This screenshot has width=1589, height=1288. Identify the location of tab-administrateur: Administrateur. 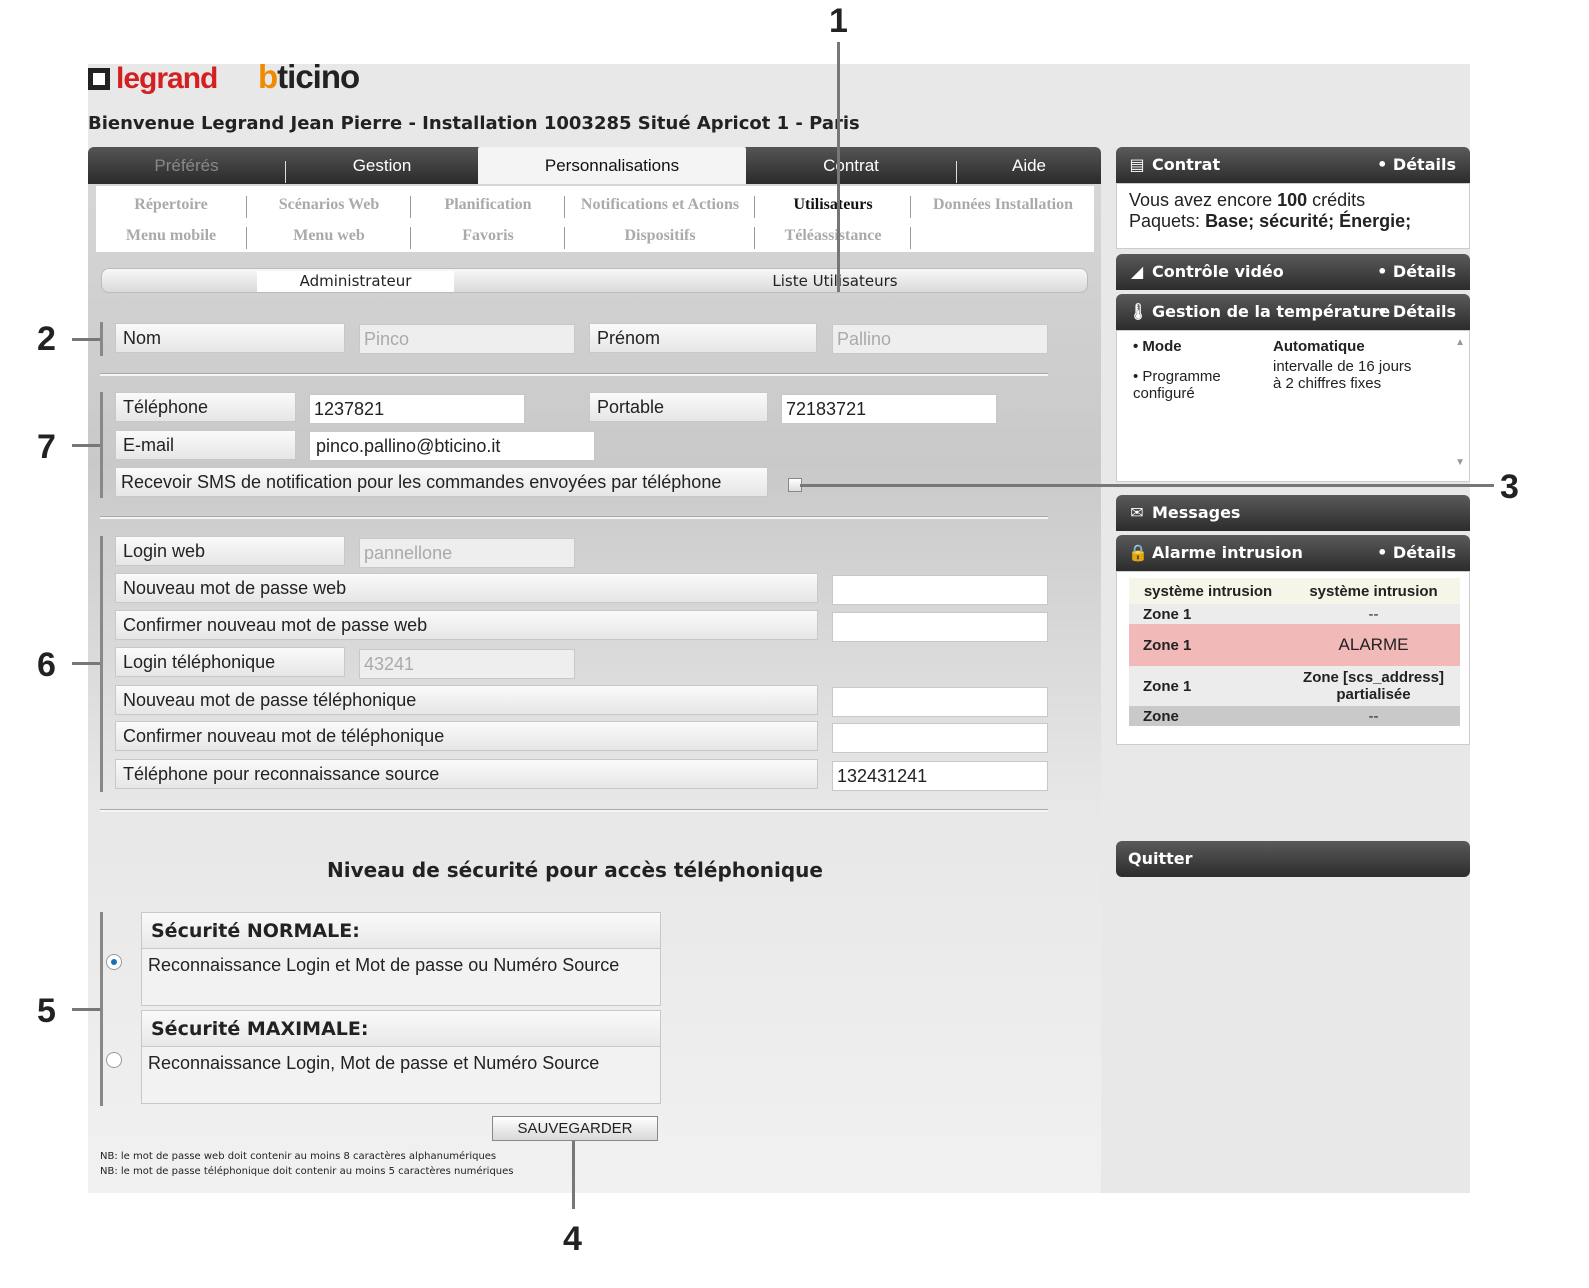
(355, 281).